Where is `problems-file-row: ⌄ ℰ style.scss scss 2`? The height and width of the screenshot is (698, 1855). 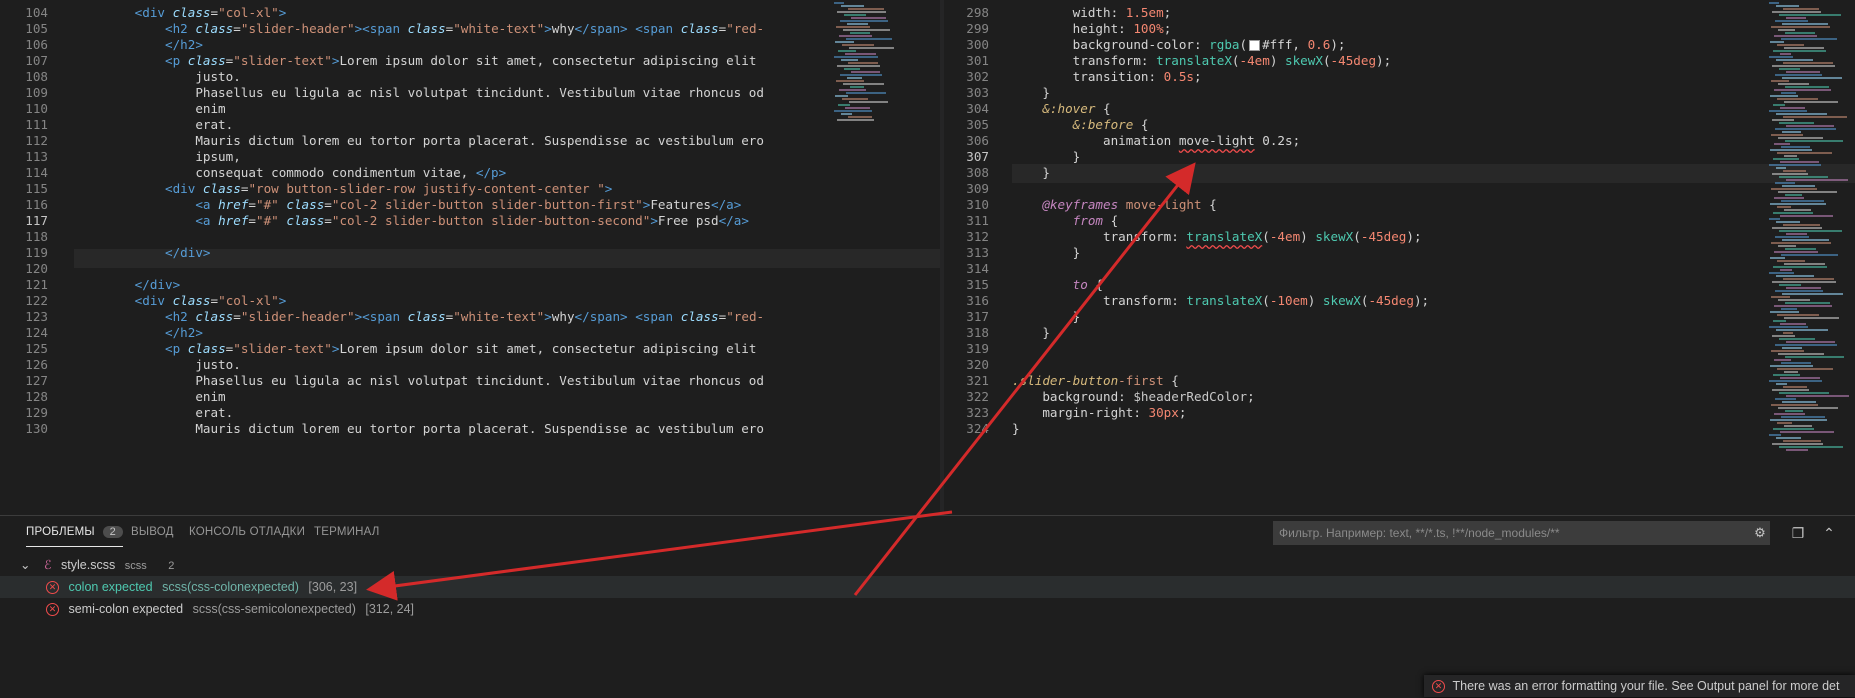
problems-file-row: ⌄ ℰ style.scss scss 2 is located at coordinates (97, 565).